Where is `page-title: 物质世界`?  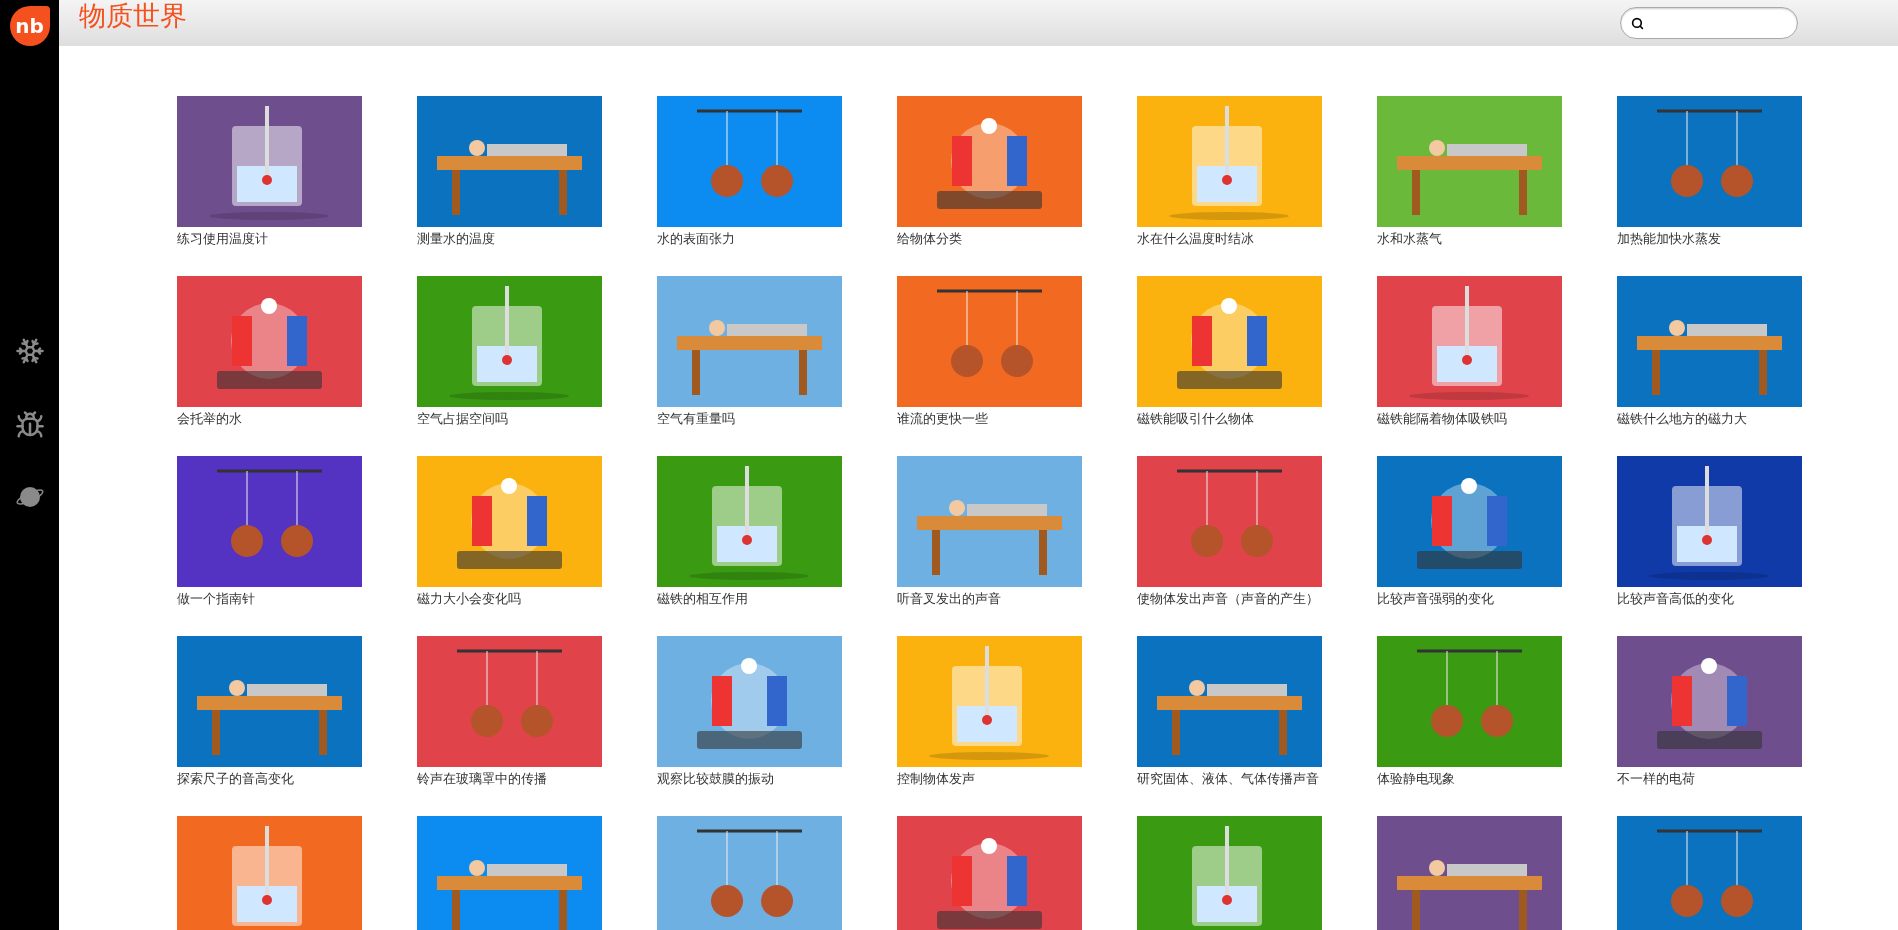
page-title: 物质世界 is located at coordinates (133, 16).